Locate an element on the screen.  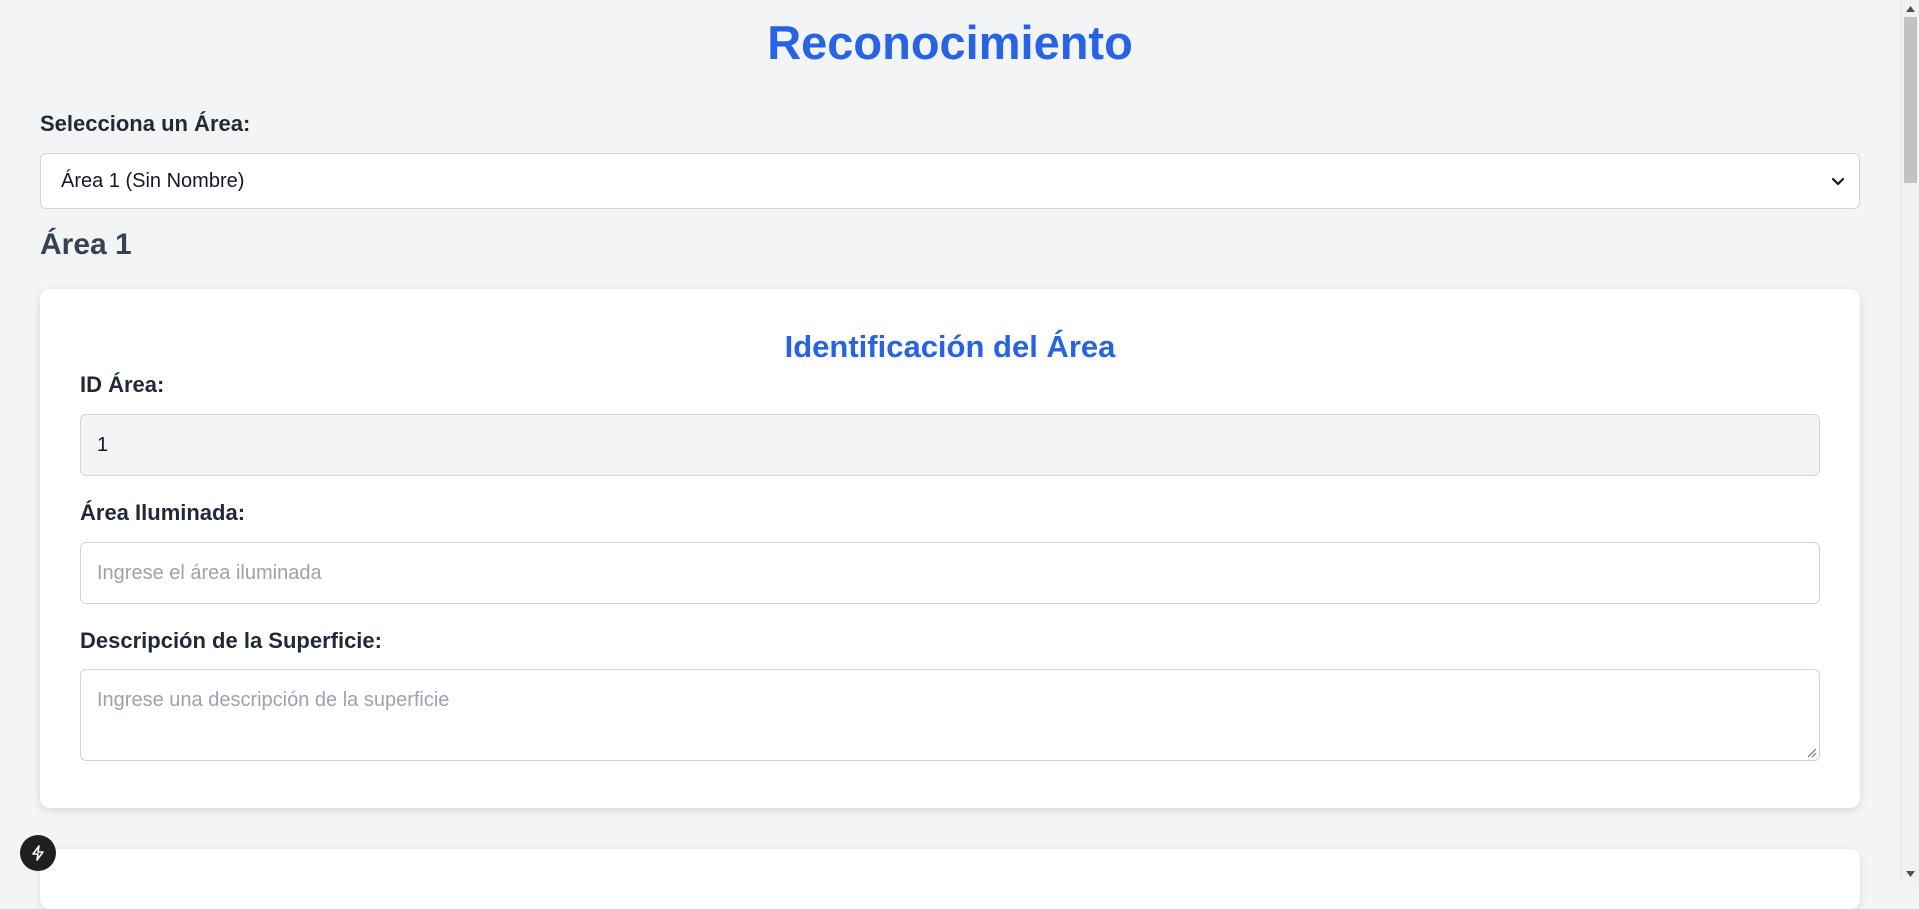
area-iluminada-label: Área Iluminada: is located at coordinates (163, 512).